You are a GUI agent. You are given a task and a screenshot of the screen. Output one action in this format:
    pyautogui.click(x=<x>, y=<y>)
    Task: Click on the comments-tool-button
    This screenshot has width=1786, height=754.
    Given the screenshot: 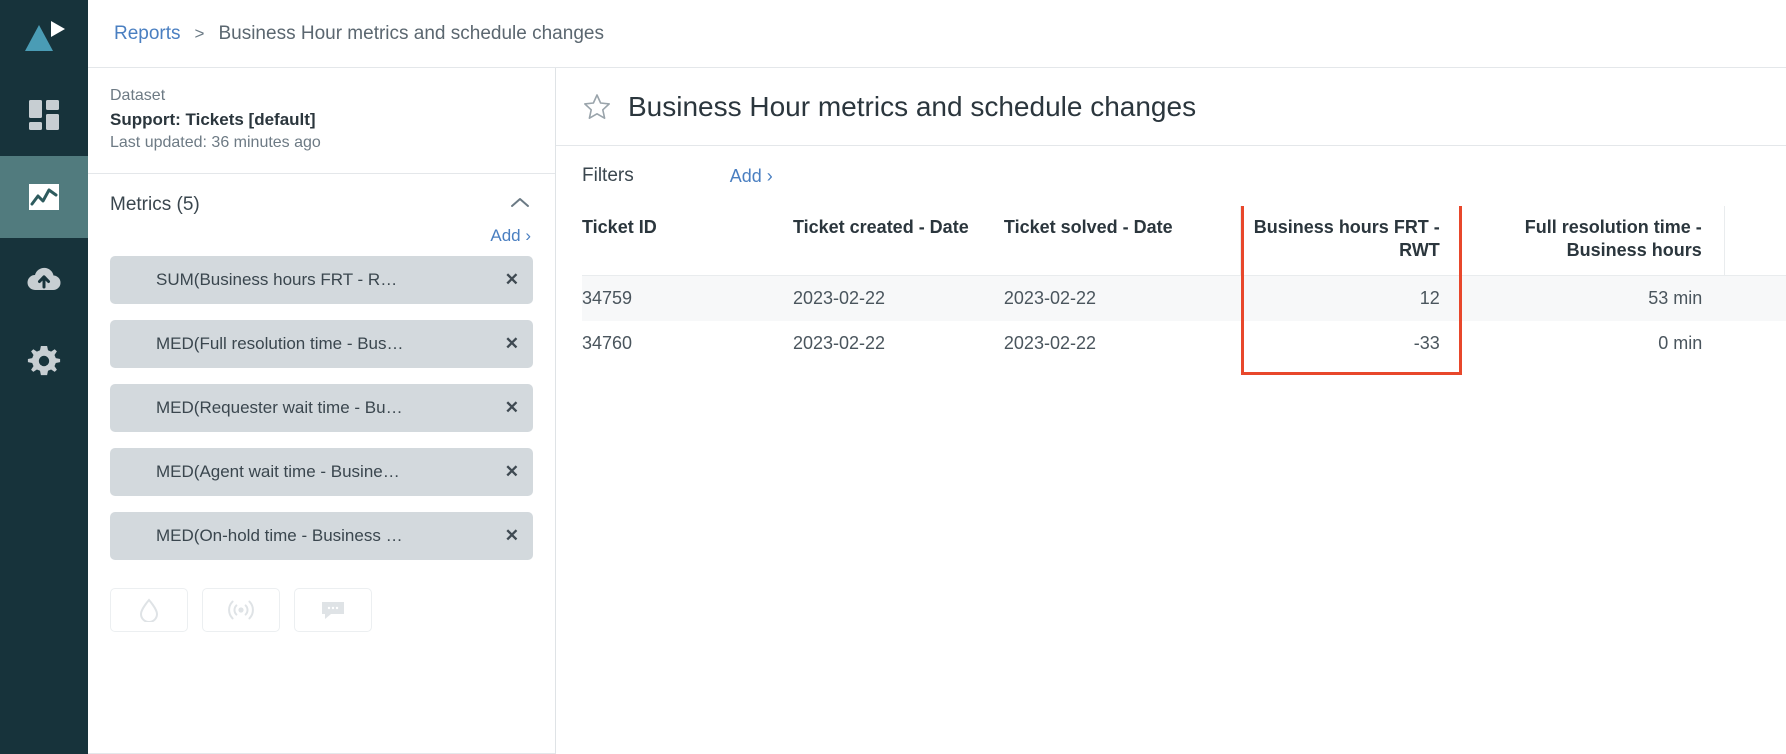 What is the action you would take?
    pyautogui.click(x=333, y=609)
    